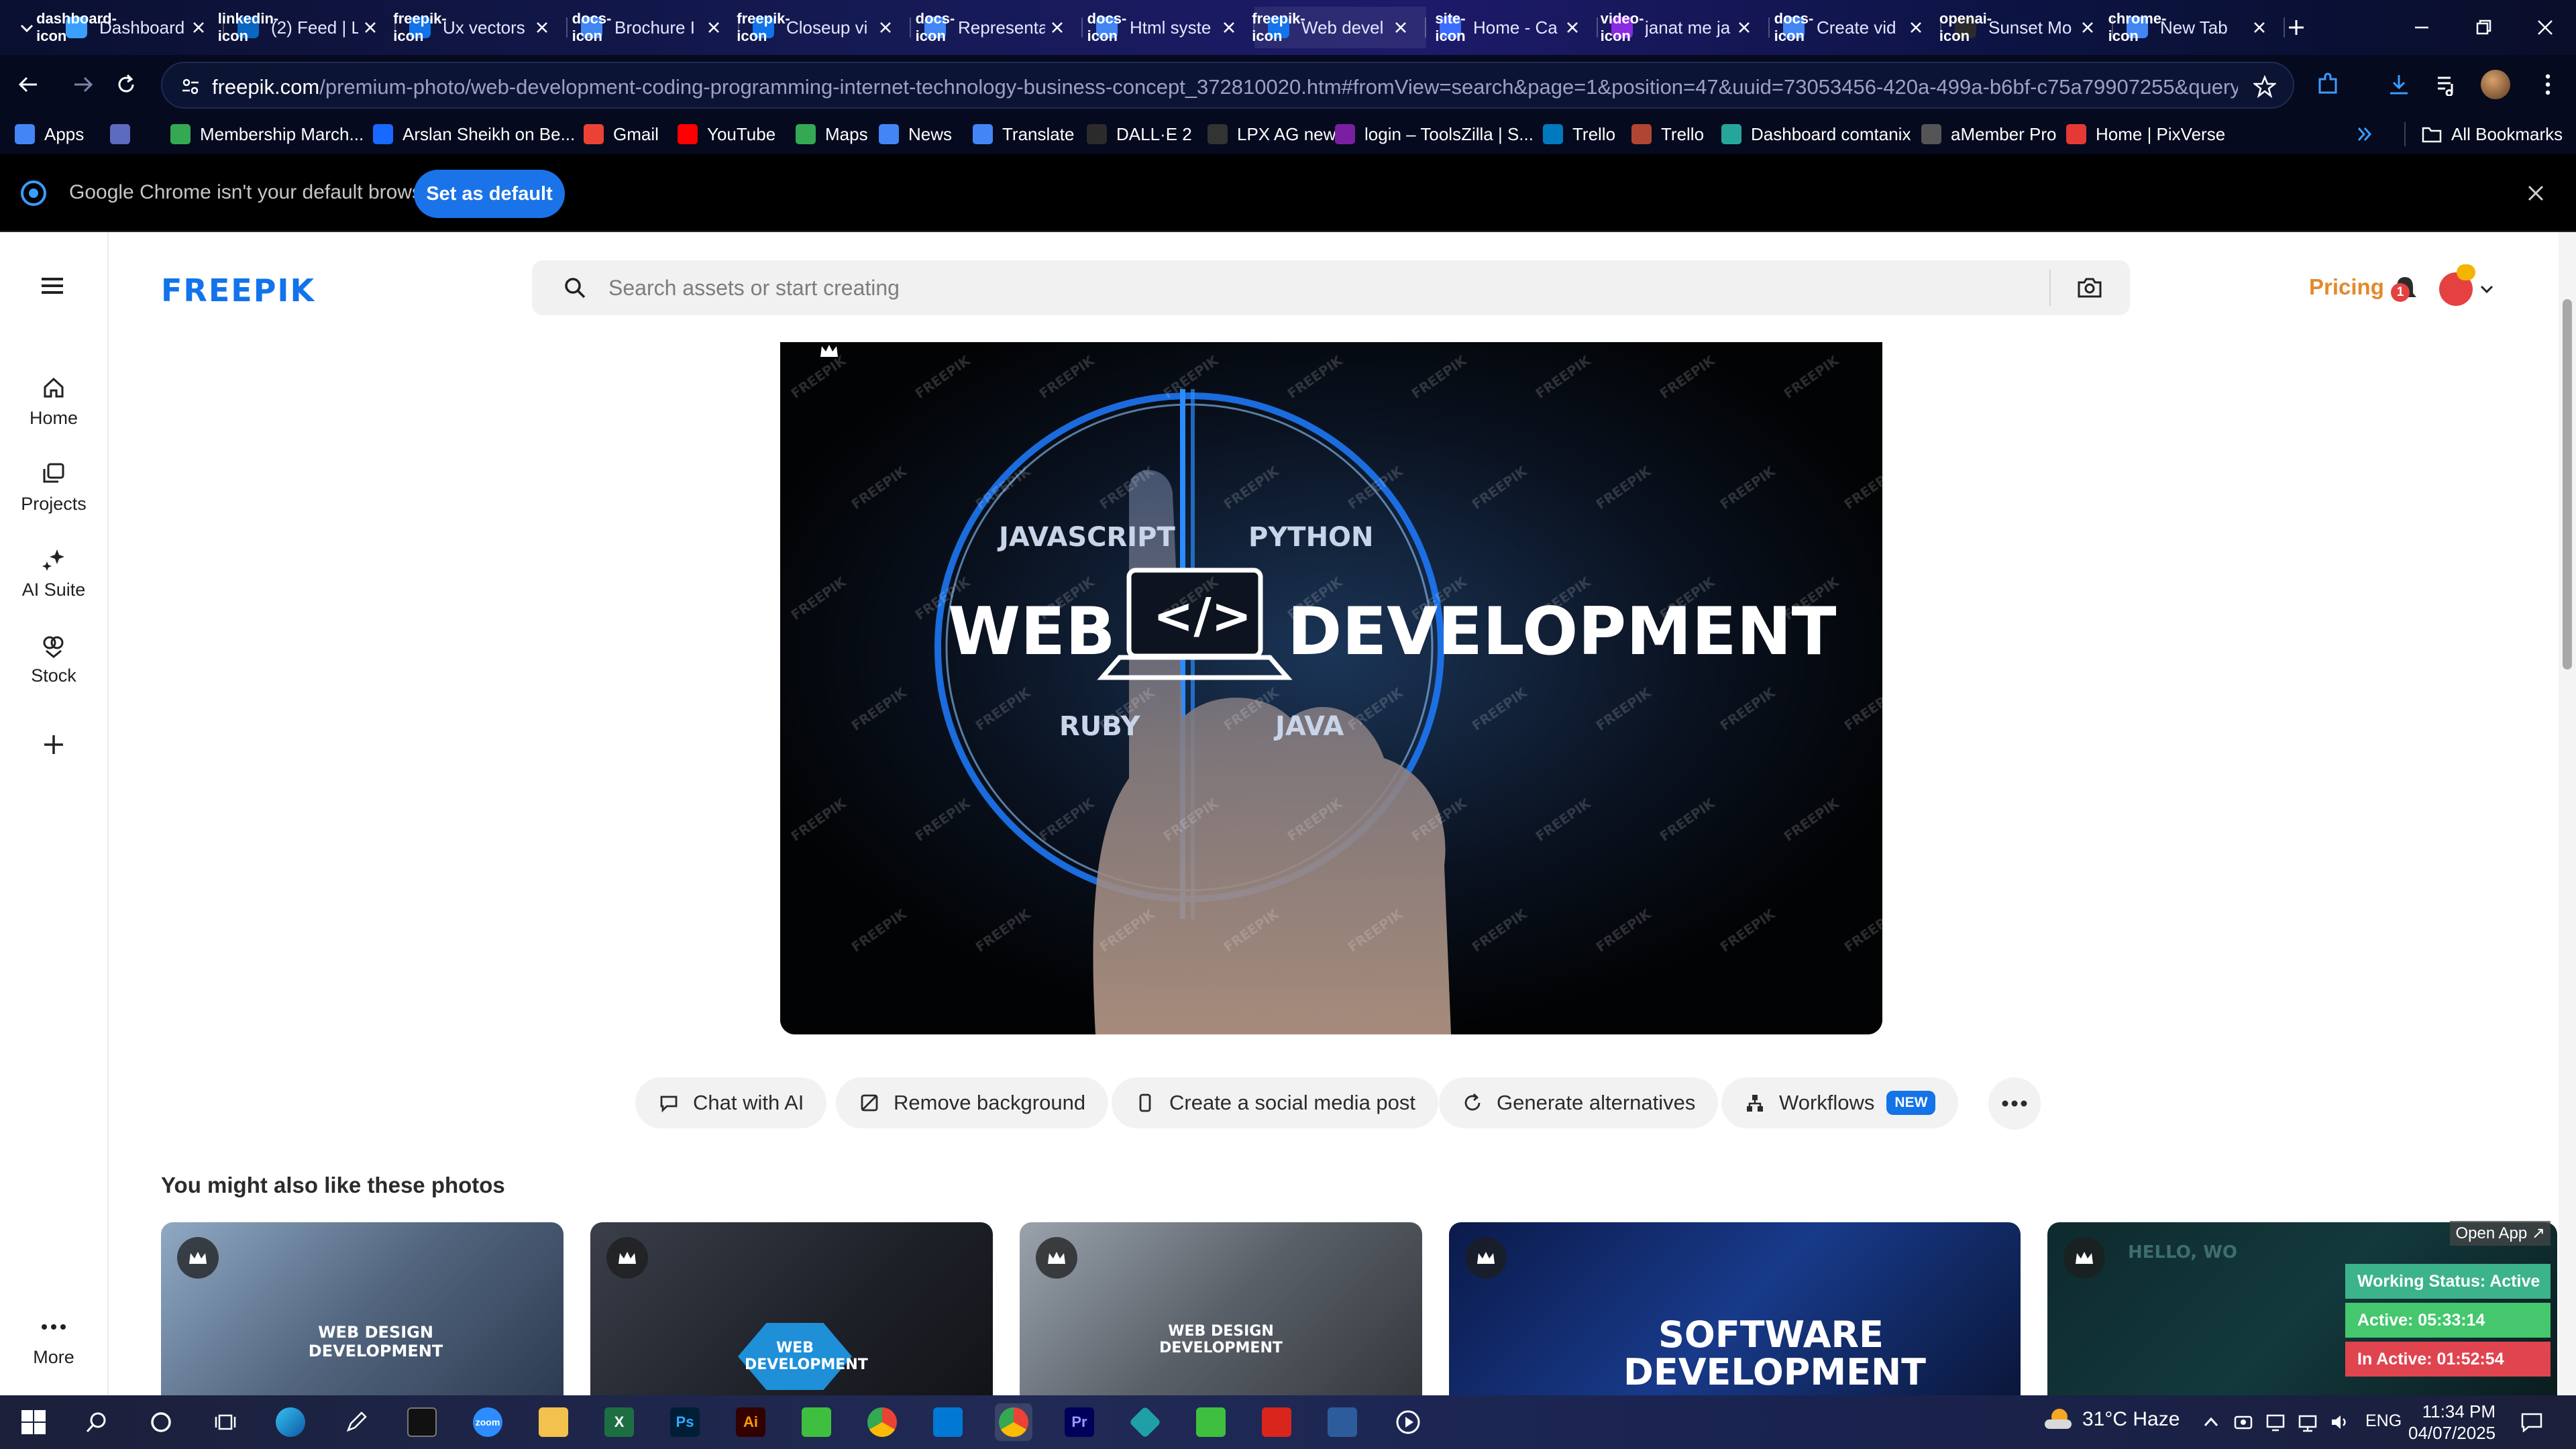 This screenshot has height=1449, width=2576. I want to click on restore-button, so click(2483, 27).